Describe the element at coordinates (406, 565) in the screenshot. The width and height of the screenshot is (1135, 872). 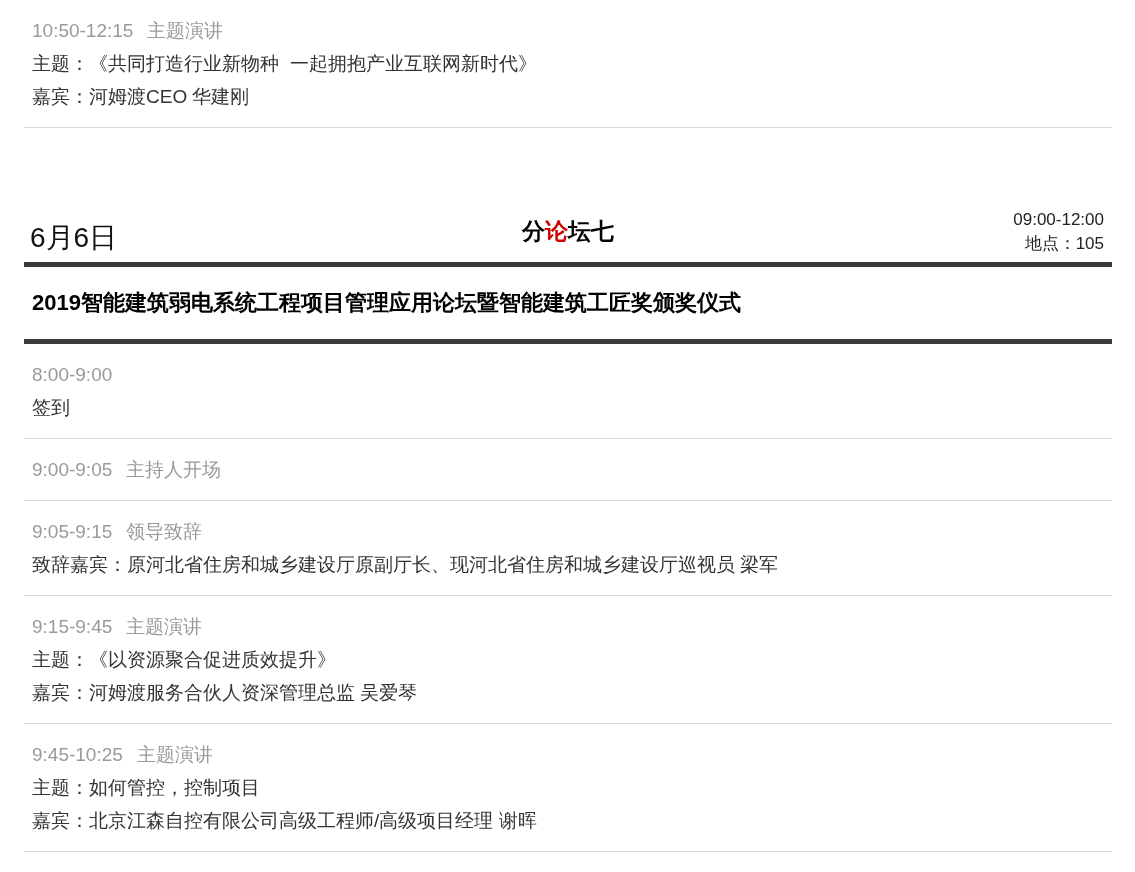
I see `session-detail: 致辞嘉宾：原河北省住房和城乡建设厅原副厅长、现河北省住房和城乡建设厅巡视员 梁军` at that location.